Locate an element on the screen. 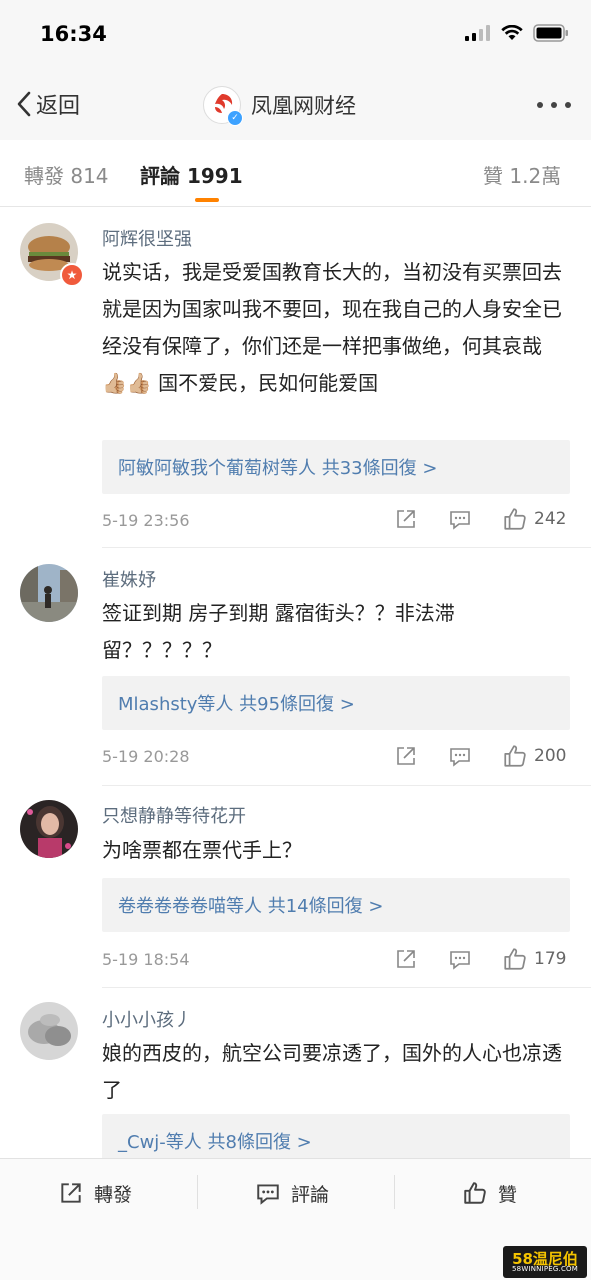 The width and height of the screenshot is (591, 1280). tab-likes: 贊 1.2萬 is located at coordinates (522, 174).